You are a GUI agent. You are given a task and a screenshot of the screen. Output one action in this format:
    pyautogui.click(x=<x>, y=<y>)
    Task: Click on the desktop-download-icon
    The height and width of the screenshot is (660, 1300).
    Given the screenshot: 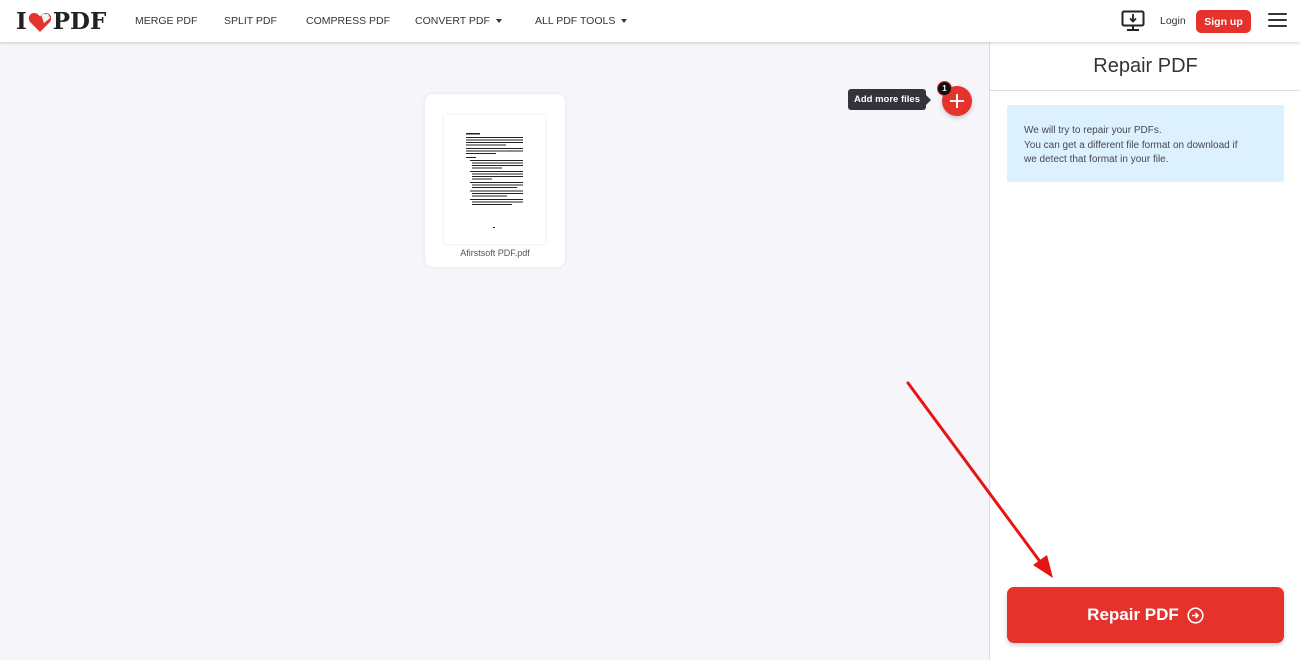 What is the action you would take?
    pyautogui.click(x=1133, y=21)
    